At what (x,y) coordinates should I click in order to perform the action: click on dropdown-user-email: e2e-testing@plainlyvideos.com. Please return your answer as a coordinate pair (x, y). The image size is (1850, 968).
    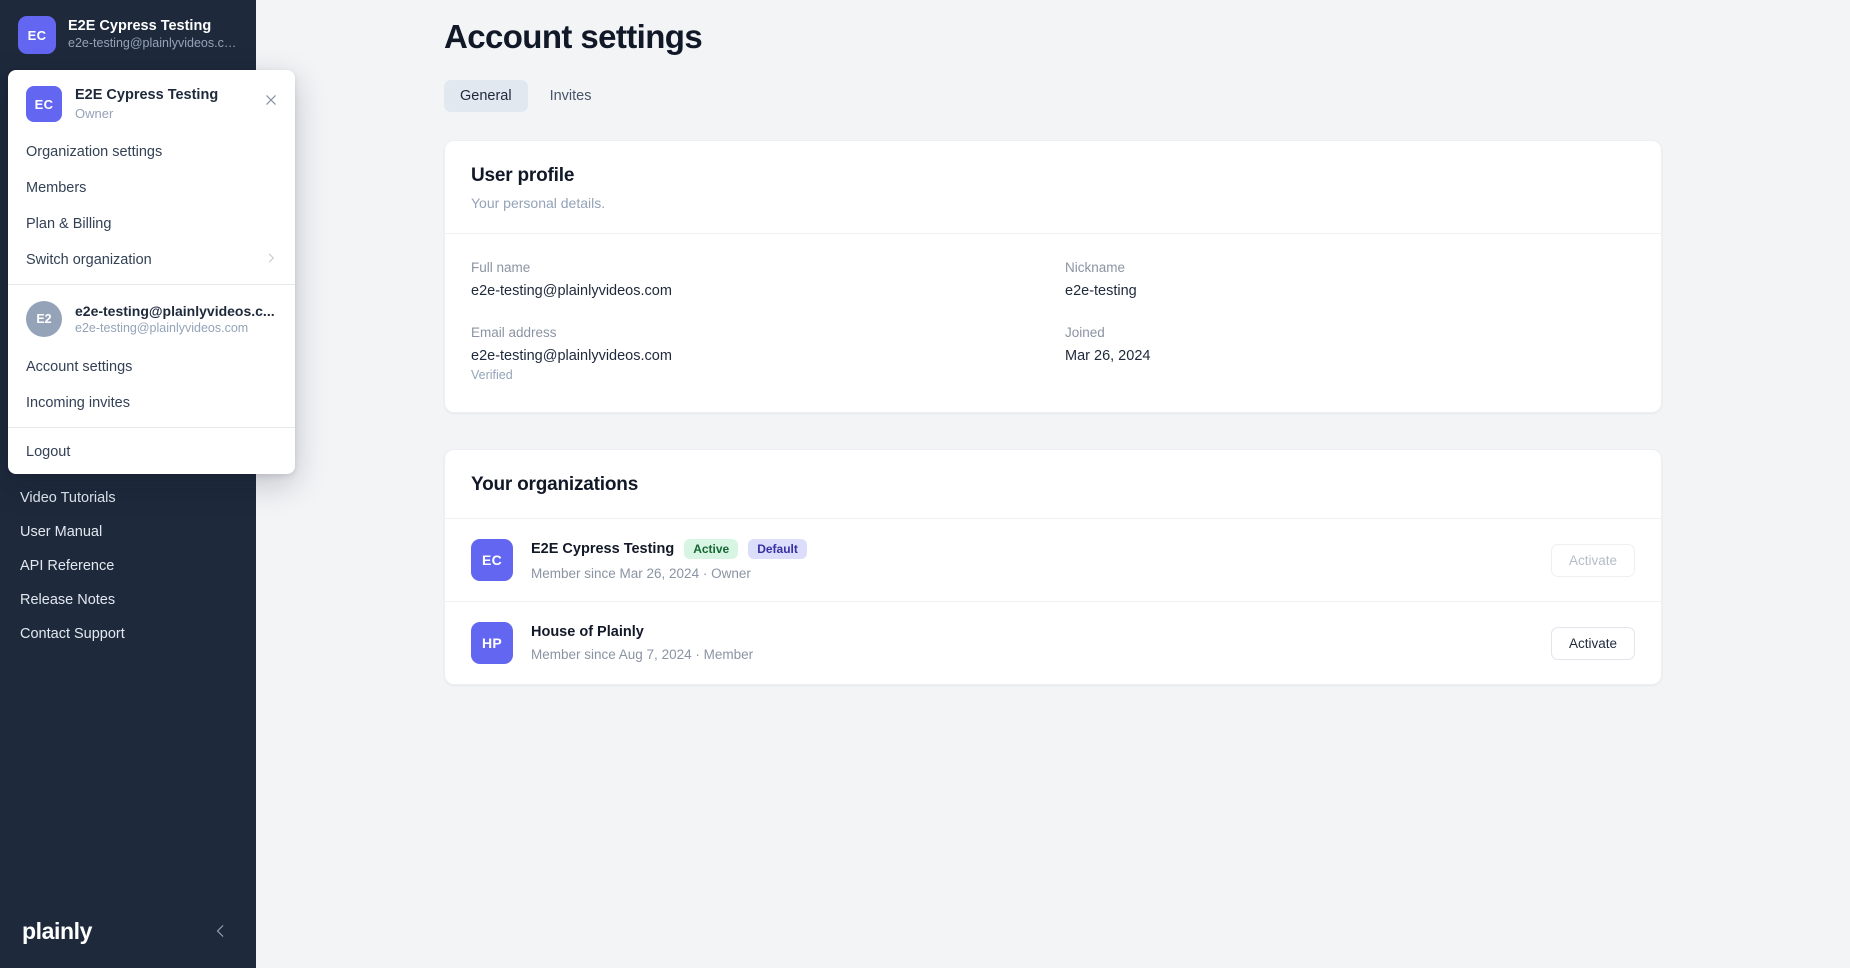
    Looking at the image, I should click on (162, 328).